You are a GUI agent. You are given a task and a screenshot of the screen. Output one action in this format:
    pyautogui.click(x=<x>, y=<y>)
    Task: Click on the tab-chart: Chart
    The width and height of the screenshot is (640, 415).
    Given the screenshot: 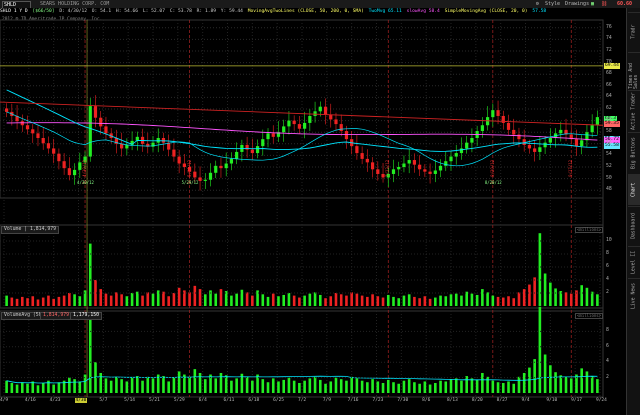 What is the action you would take?
    pyautogui.click(x=634, y=189)
    